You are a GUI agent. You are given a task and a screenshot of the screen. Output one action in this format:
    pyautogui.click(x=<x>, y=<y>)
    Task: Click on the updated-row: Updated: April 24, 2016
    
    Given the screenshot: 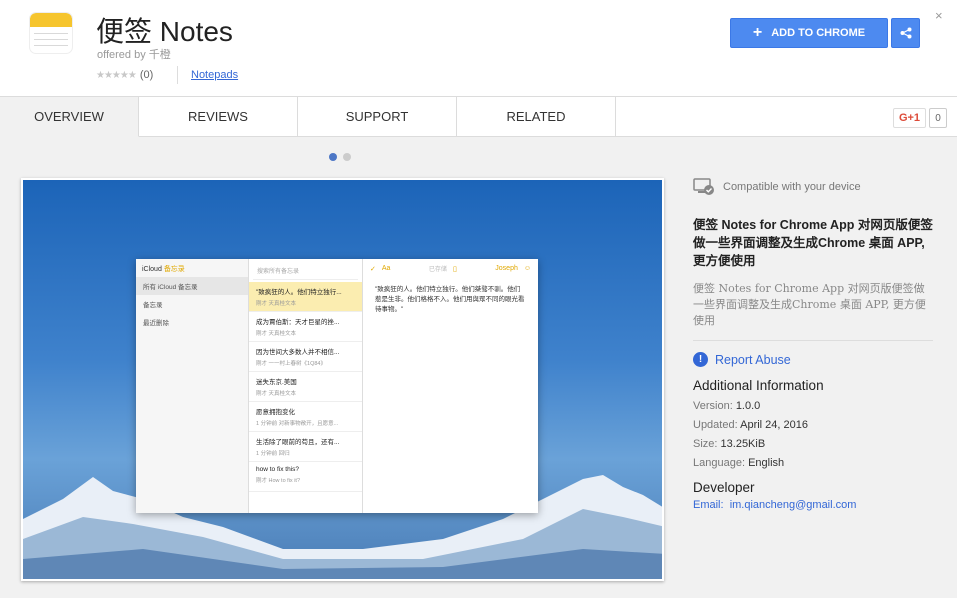 What is the action you would take?
    pyautogui.click(x=813, y=425)
    